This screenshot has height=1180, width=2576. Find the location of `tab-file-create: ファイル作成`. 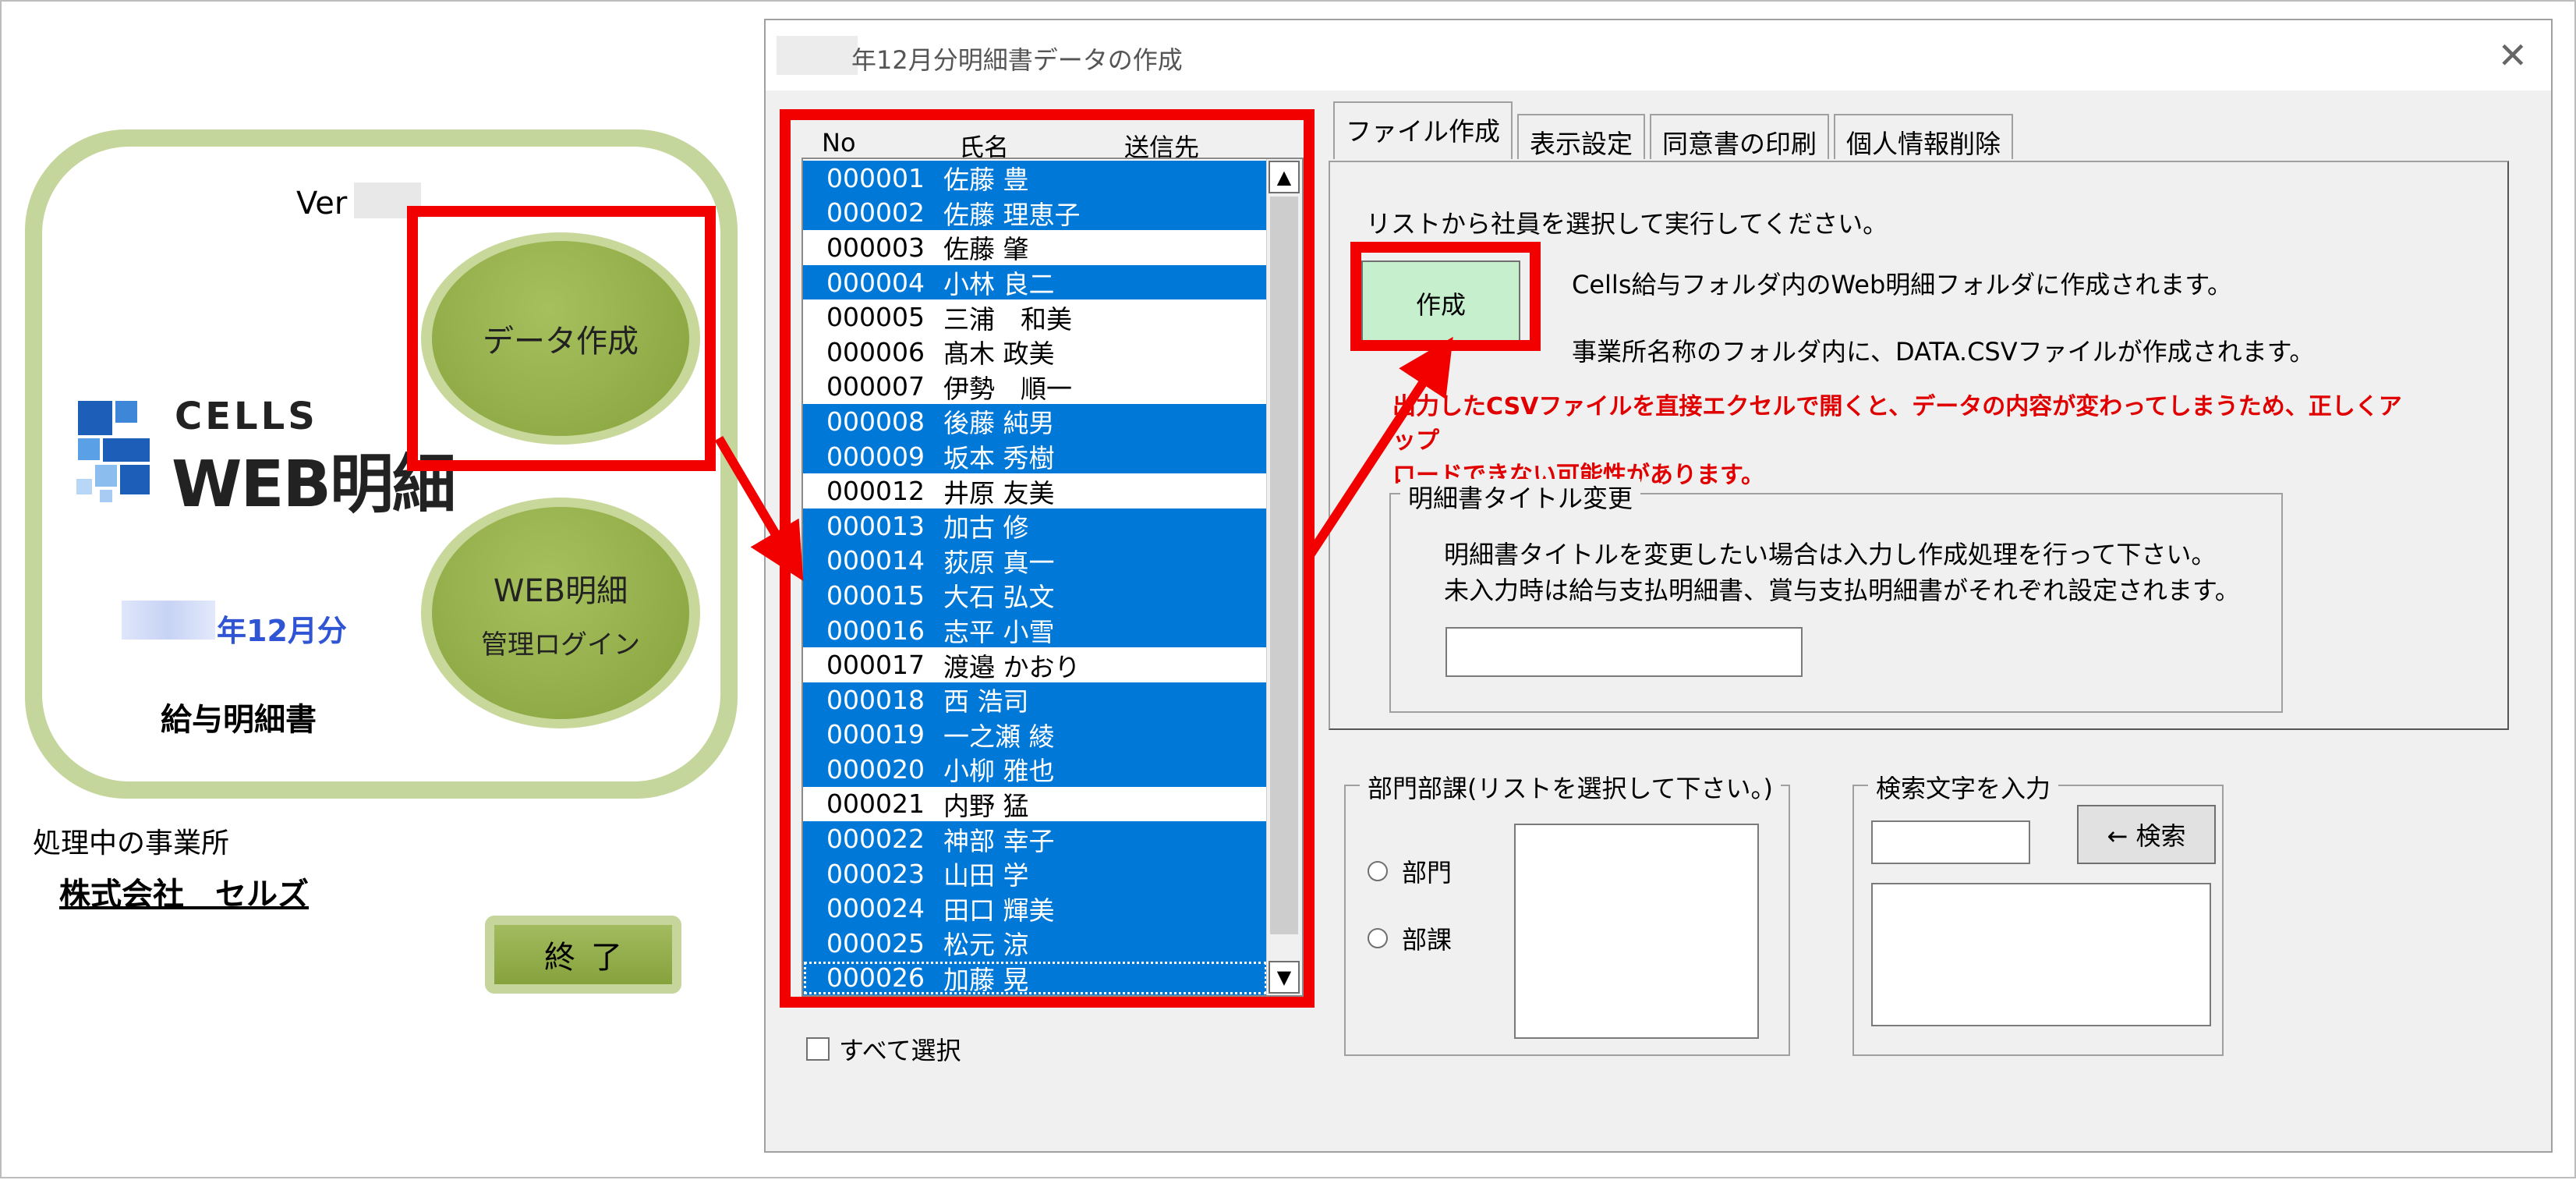

tab-file-create: ファイル作成 is located at coordinates (1423, 130).